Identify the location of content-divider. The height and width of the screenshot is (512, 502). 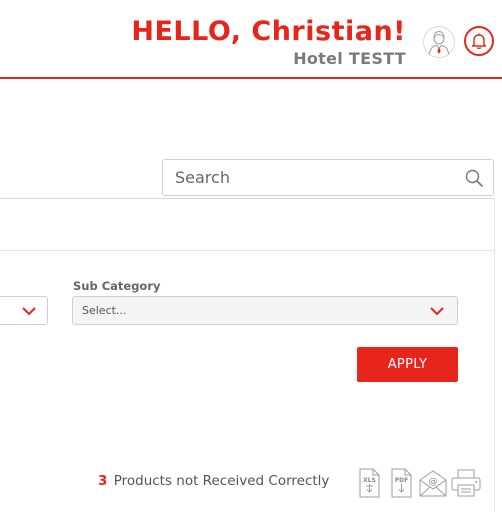
(247, 198).